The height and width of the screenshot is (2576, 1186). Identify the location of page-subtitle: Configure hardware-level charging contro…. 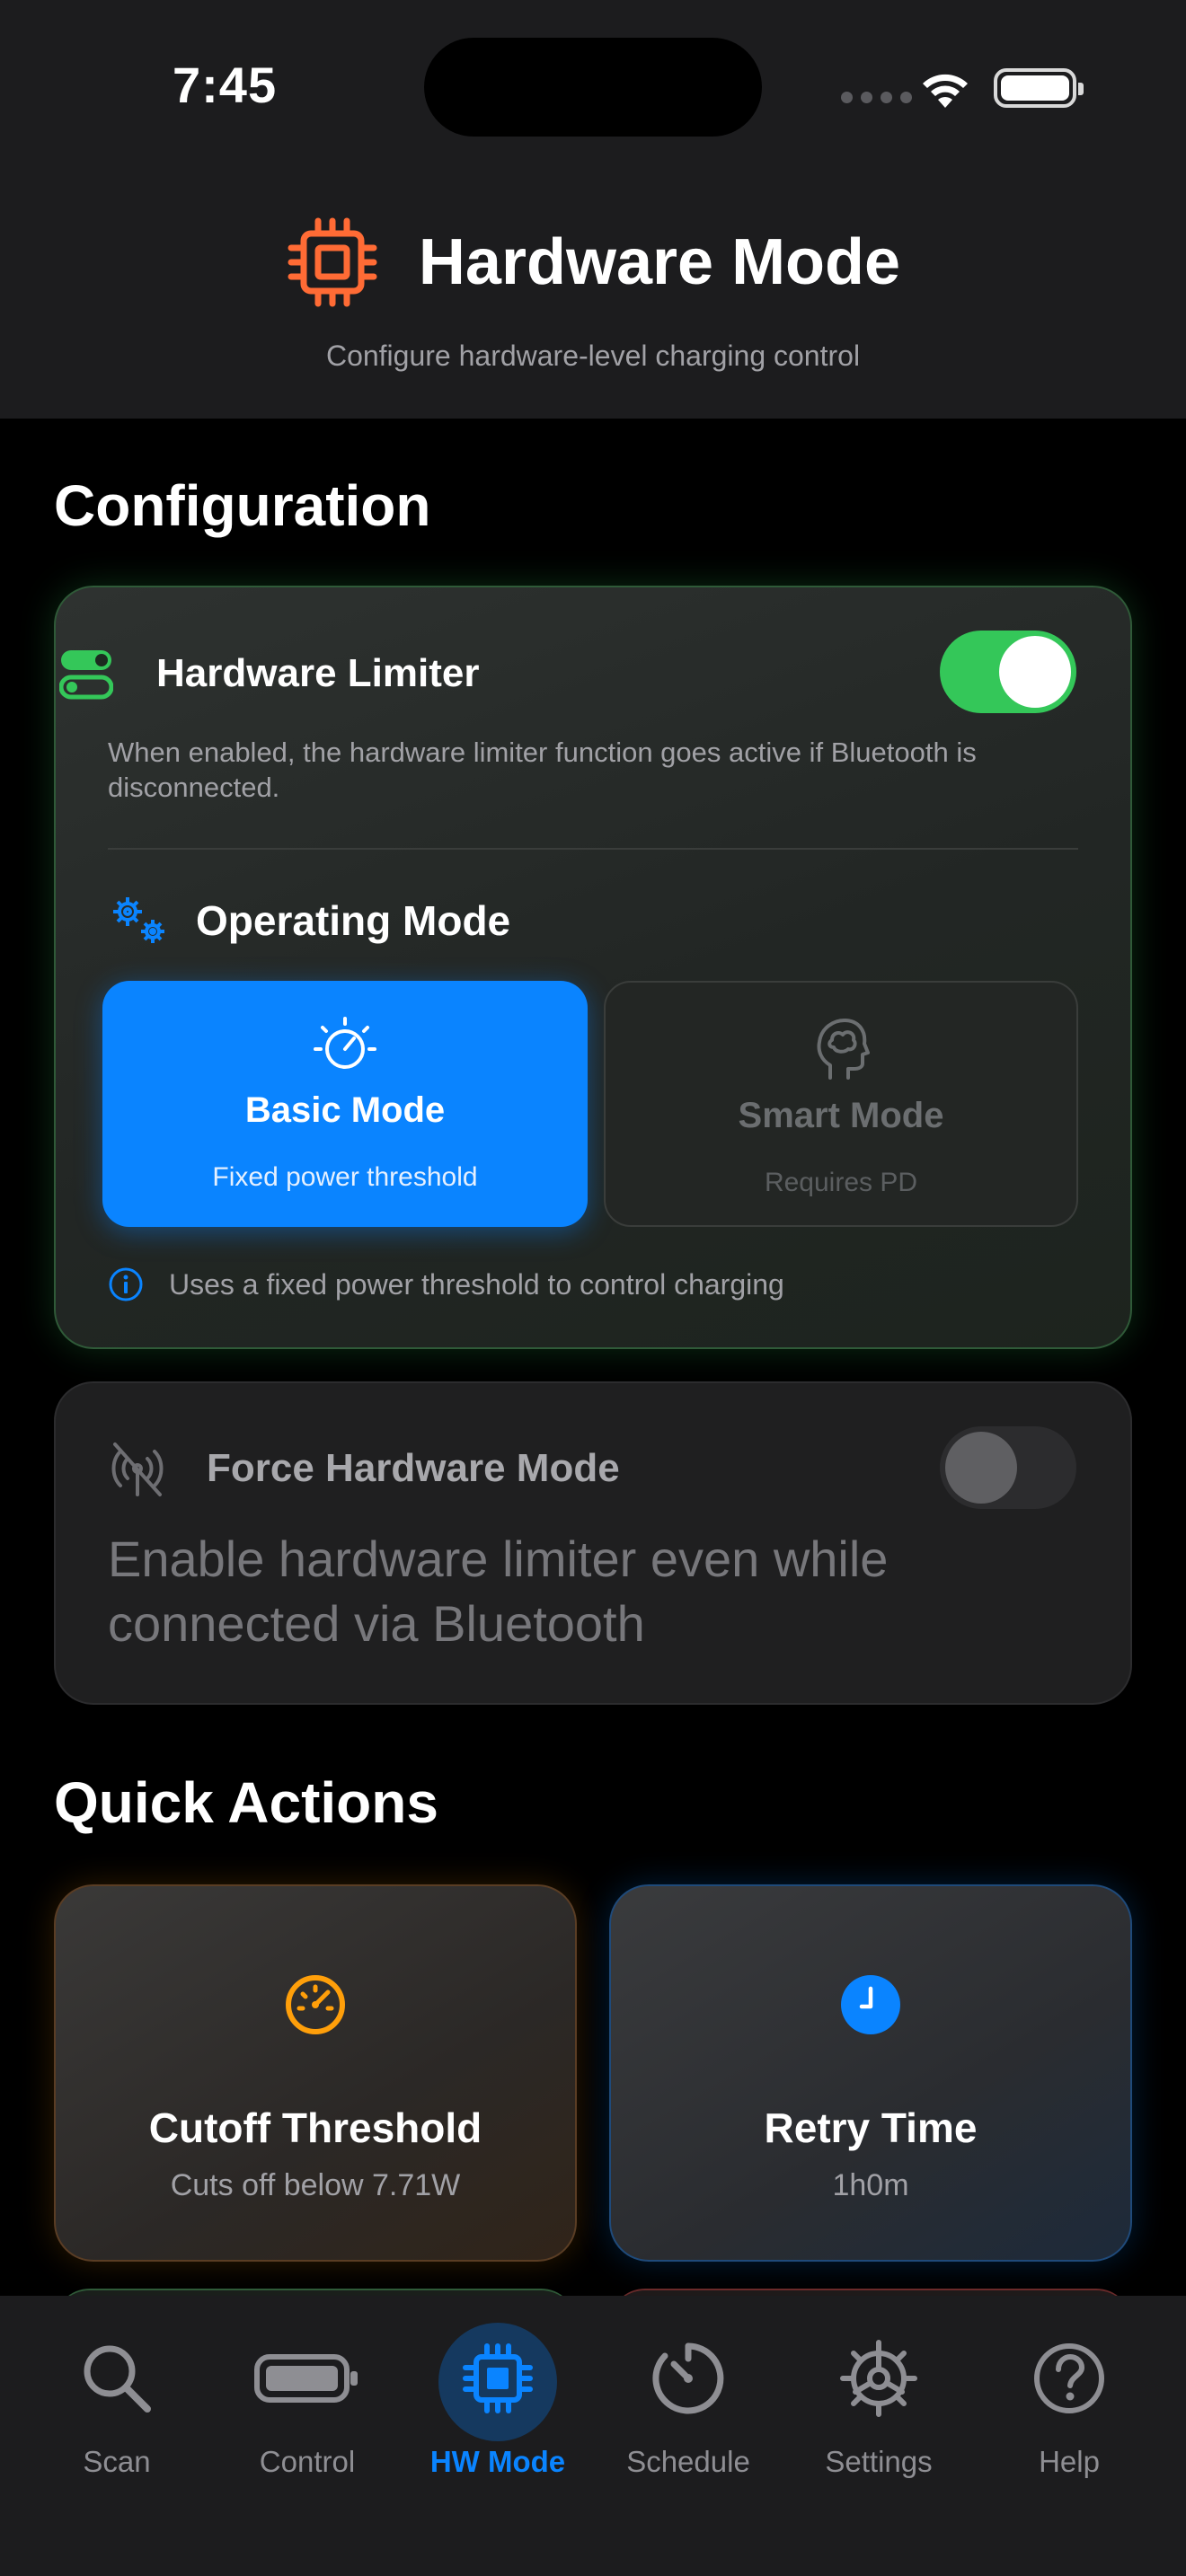
(593, 356).